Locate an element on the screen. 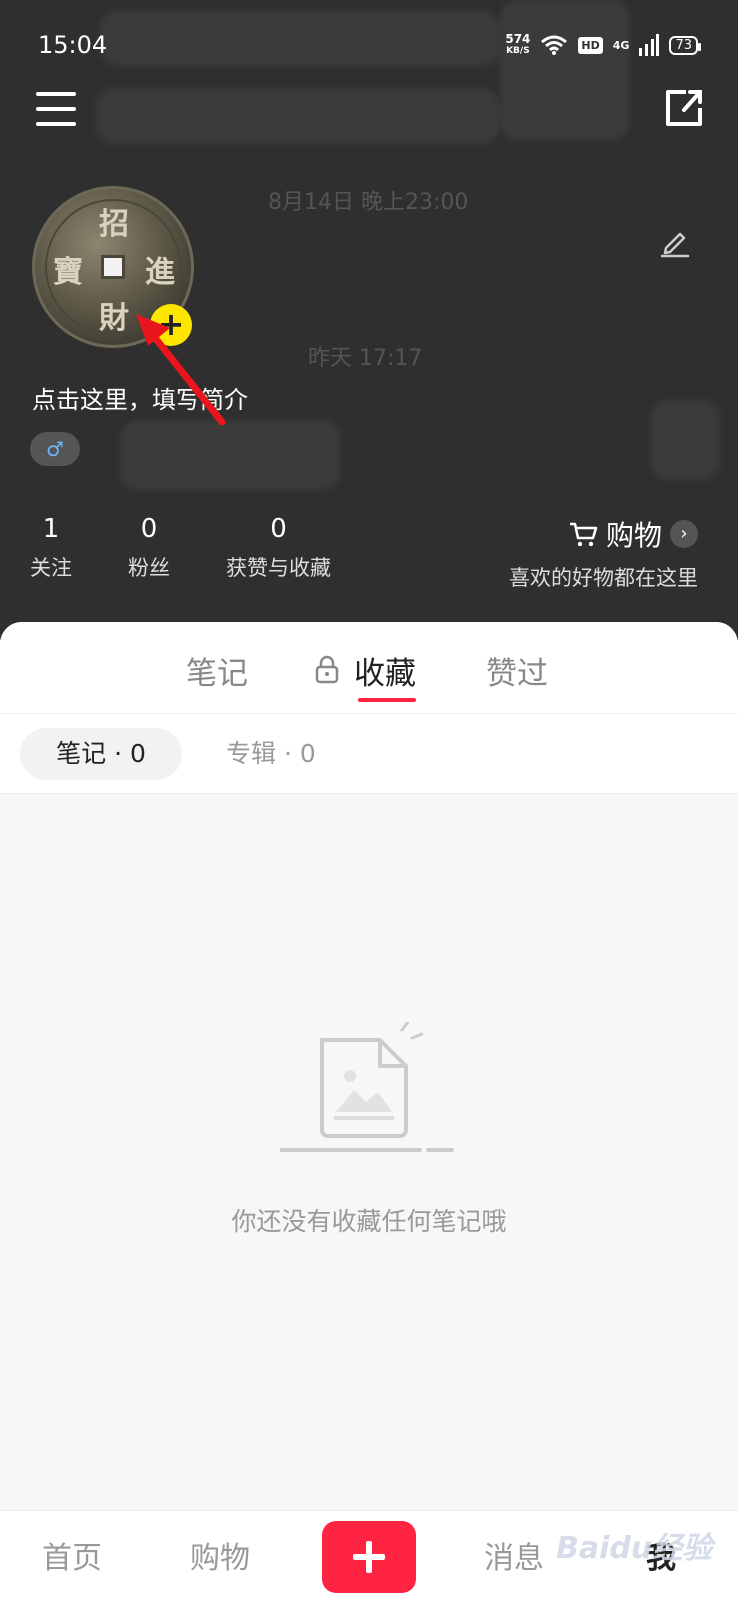  tab-collections: 收藏 is located at coordinates (385, 670).